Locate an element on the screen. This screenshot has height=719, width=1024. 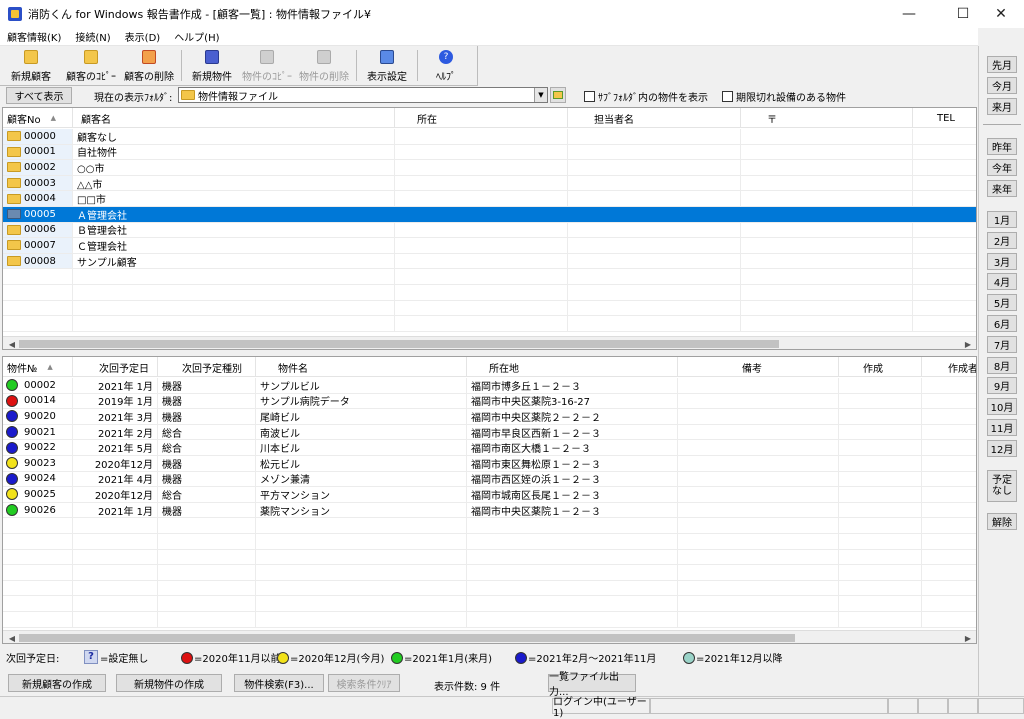
month-button: 4月 is located at coordinates (1002, 282).